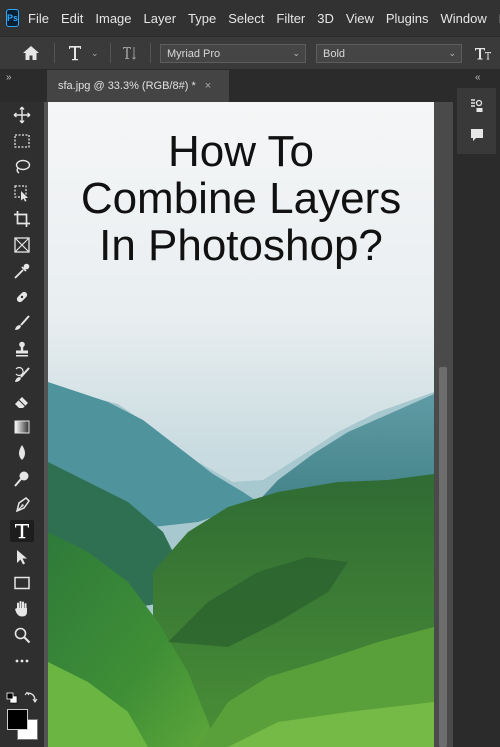 This screenshot has width=500, height=747. I want to click on vertical-scrollbar, so click(443, 424).